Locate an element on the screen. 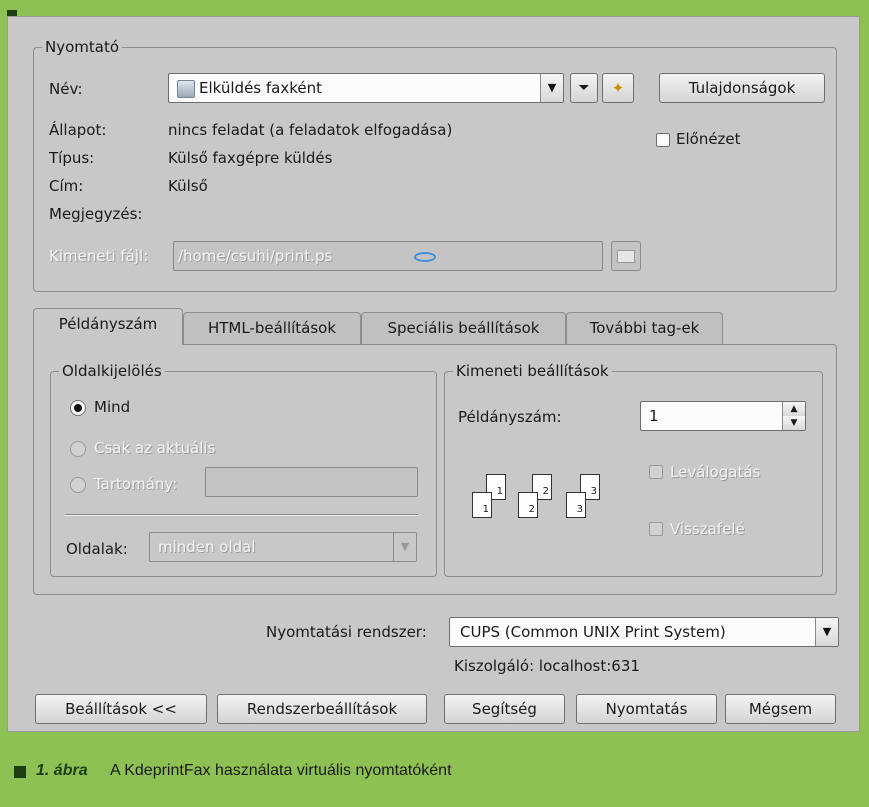  address-label: Cím: is located at coordinates (66, 186).